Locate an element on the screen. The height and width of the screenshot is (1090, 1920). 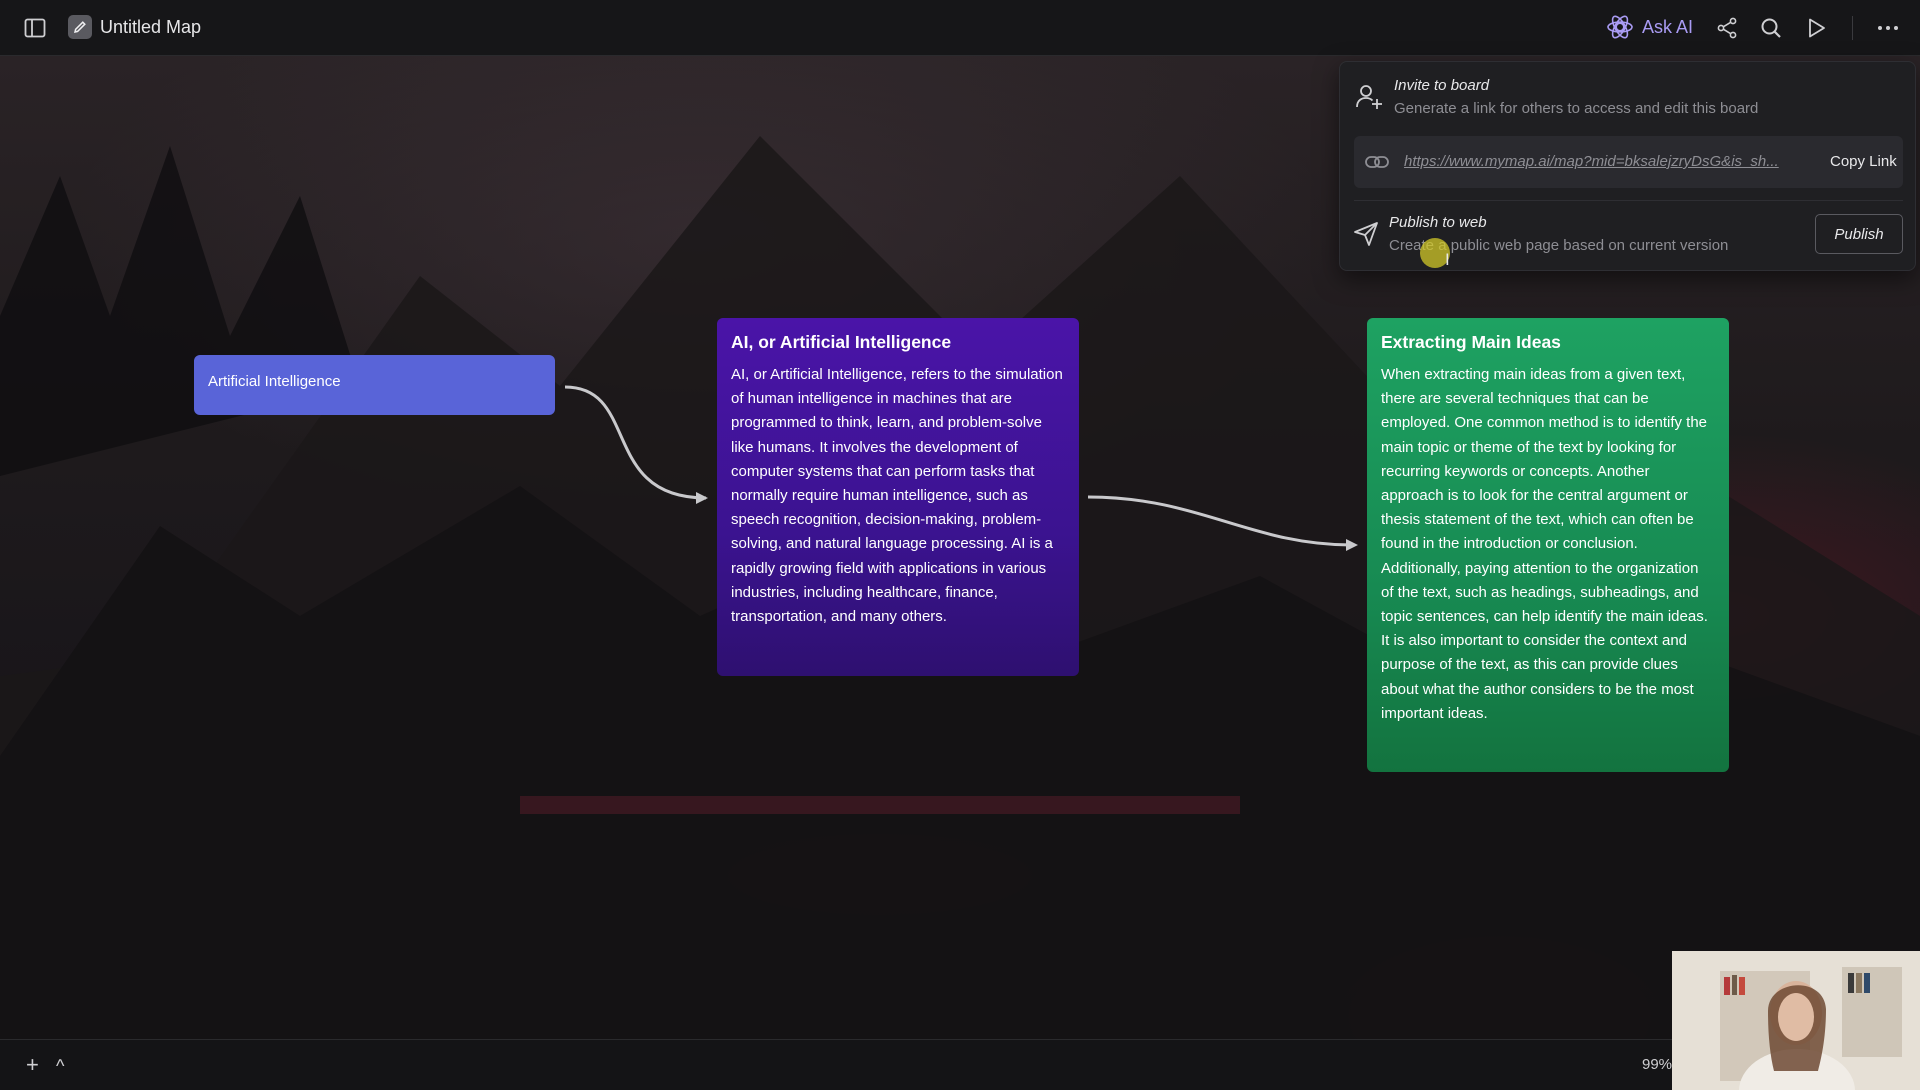
copy-link-button: Copy Link is located at coordinates (1863, 161).